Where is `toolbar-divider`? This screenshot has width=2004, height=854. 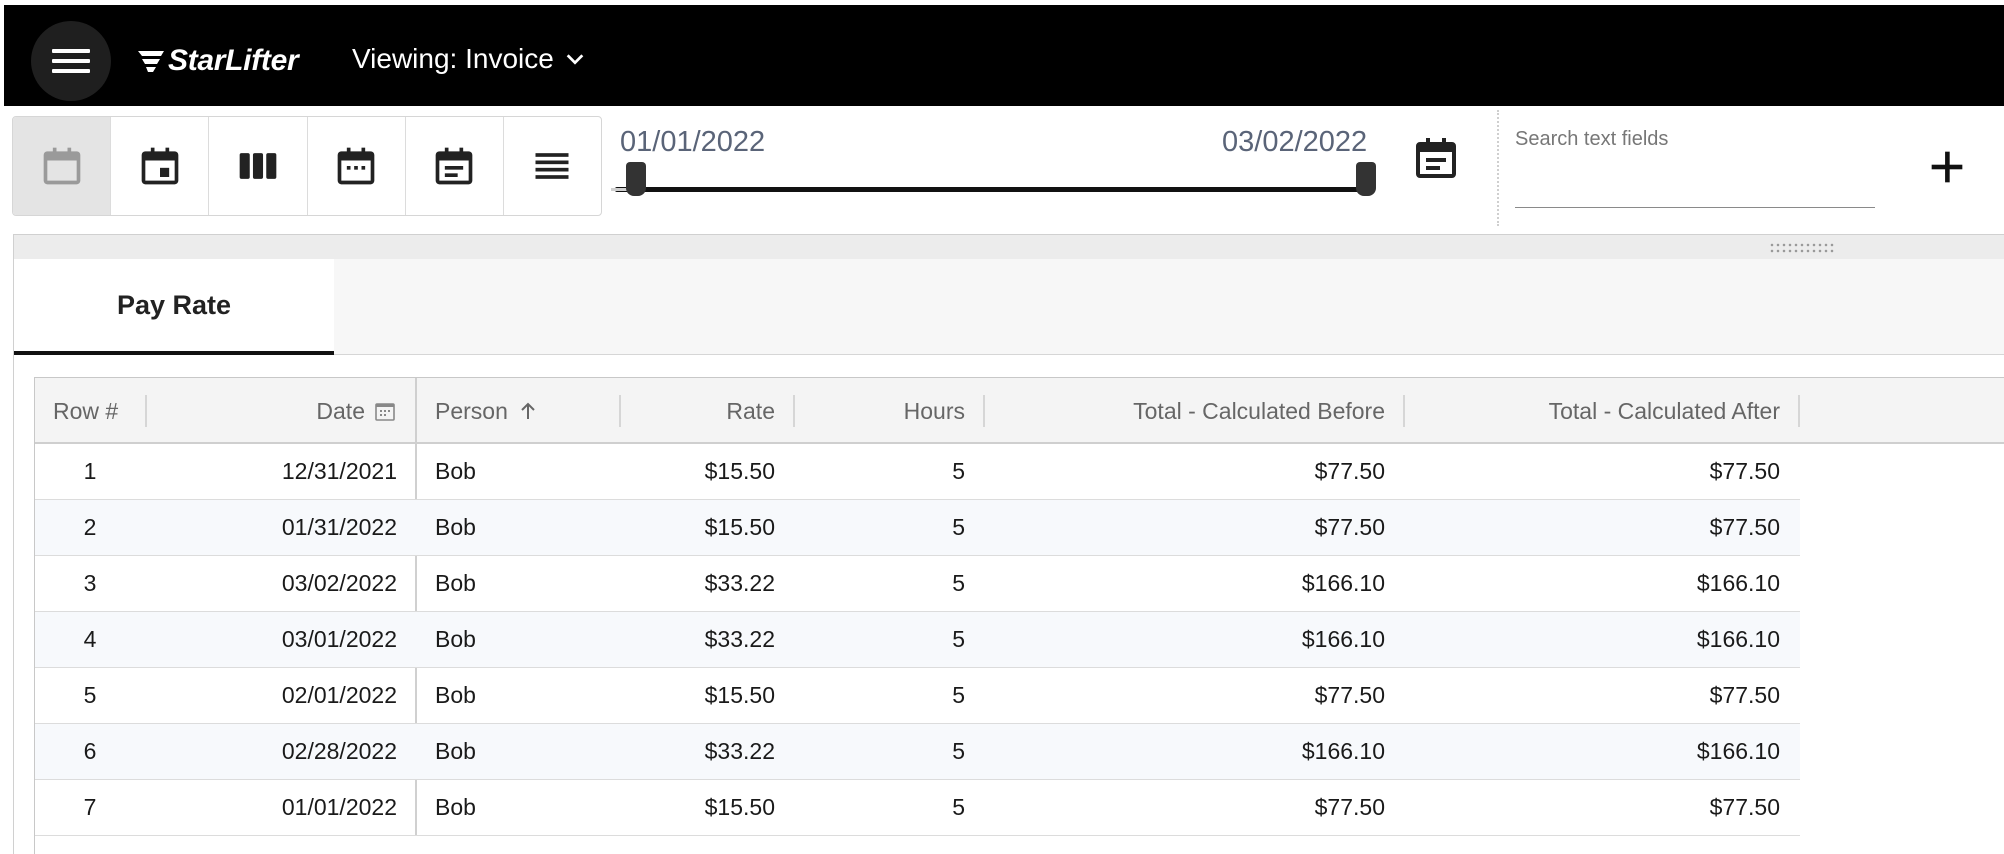
toolbar-divider is located at coordinates (1498, 168).